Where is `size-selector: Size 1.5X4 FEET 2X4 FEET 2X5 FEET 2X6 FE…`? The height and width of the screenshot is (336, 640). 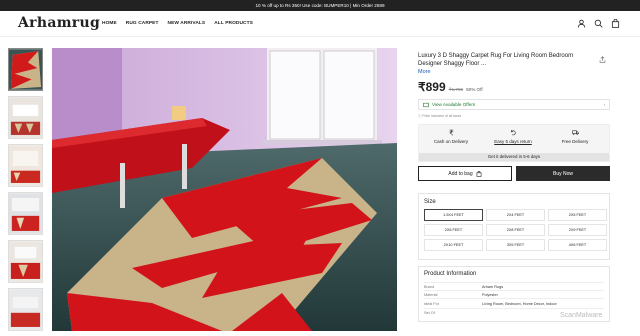 size-selector: Size 1.5X4 FEET 2X4 FEET 2X5 FEET 2X6 FE… is located at coordinates (514, 226).